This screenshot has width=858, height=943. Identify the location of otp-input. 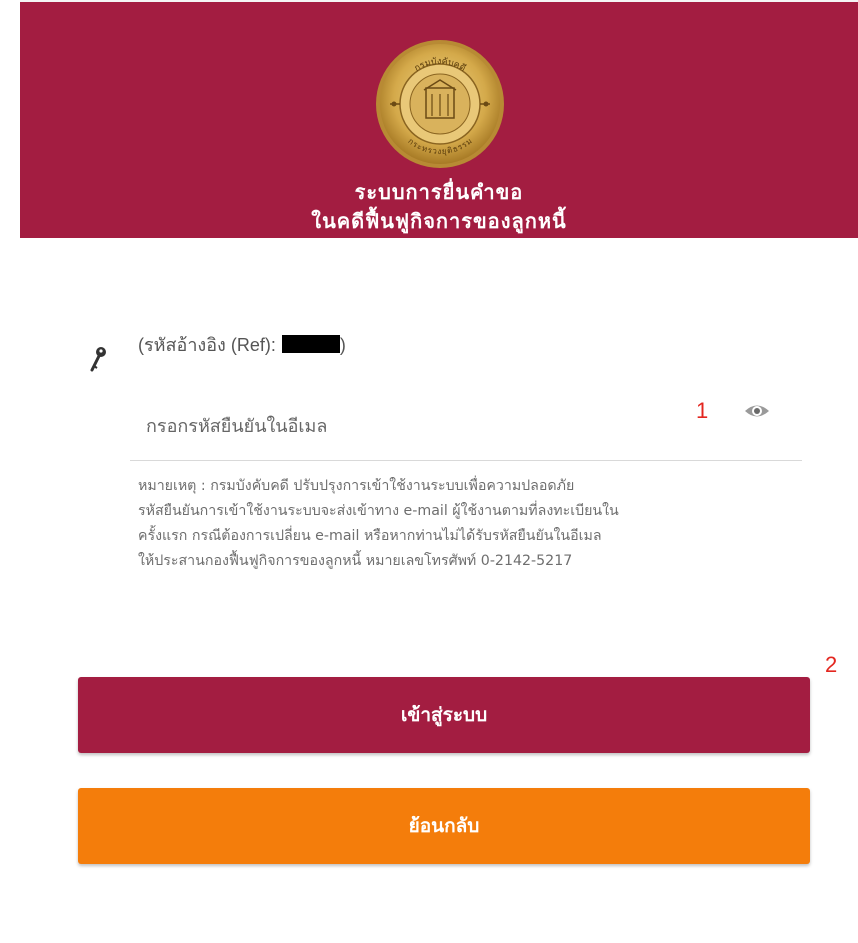
(416, 426).